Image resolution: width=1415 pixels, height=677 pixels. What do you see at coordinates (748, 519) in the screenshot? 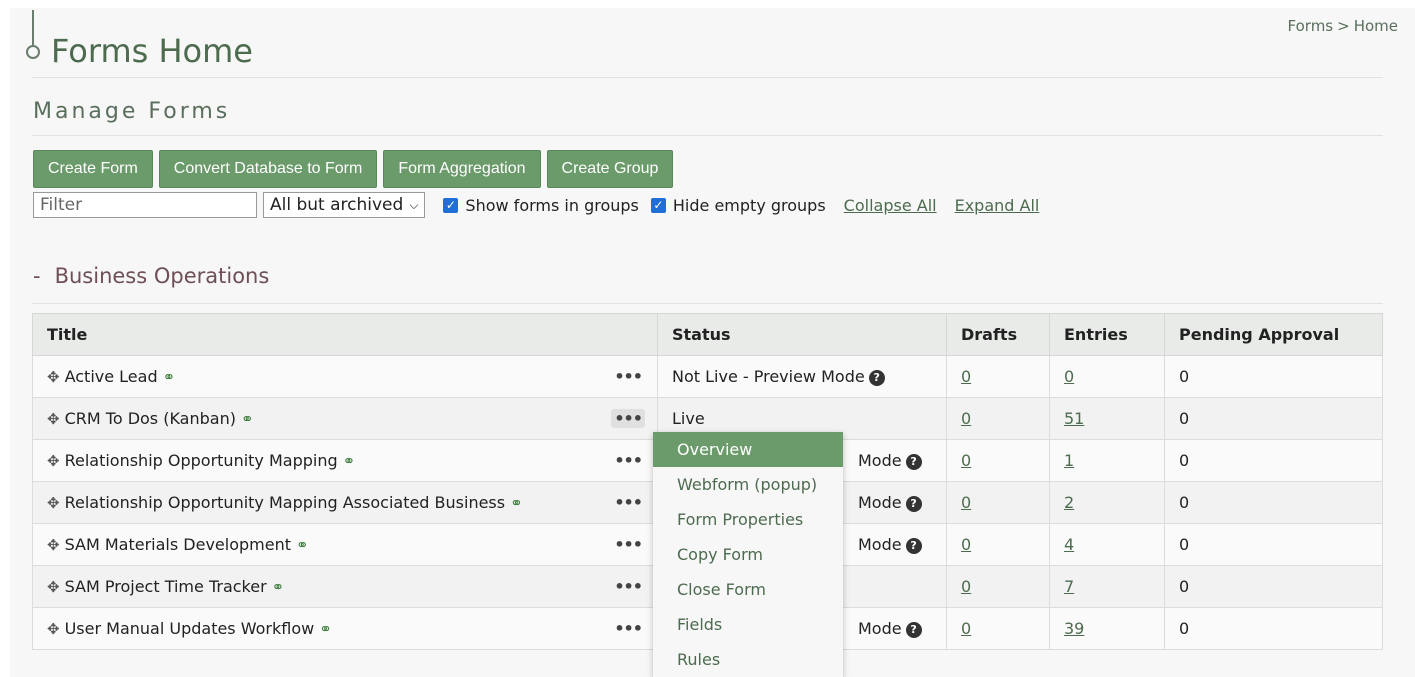
I see `menu-item-form-properties: Form Properties` at bounding box center [748, 519].